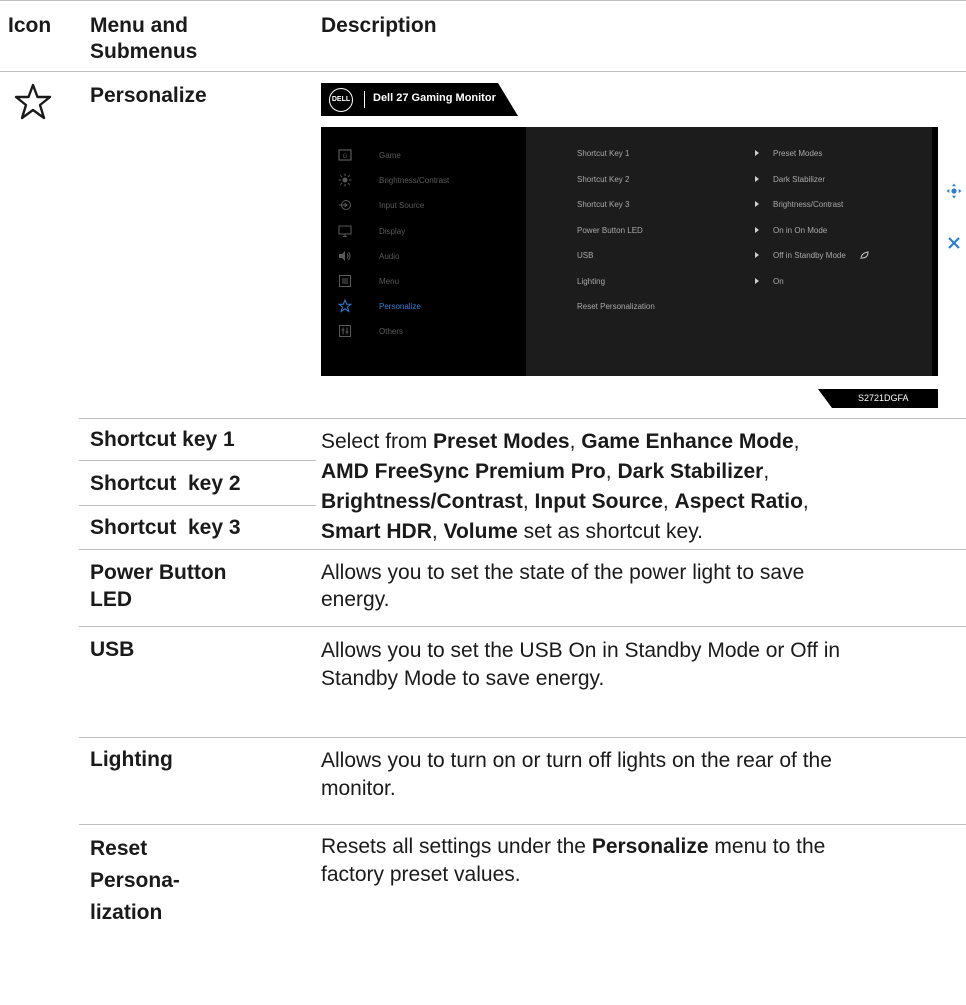 The image size is (966, 1005). What do you see at coordinates (148, 95) in the screenshot?
I see `menu-title: Personalize` at bounding box center [148, 95].